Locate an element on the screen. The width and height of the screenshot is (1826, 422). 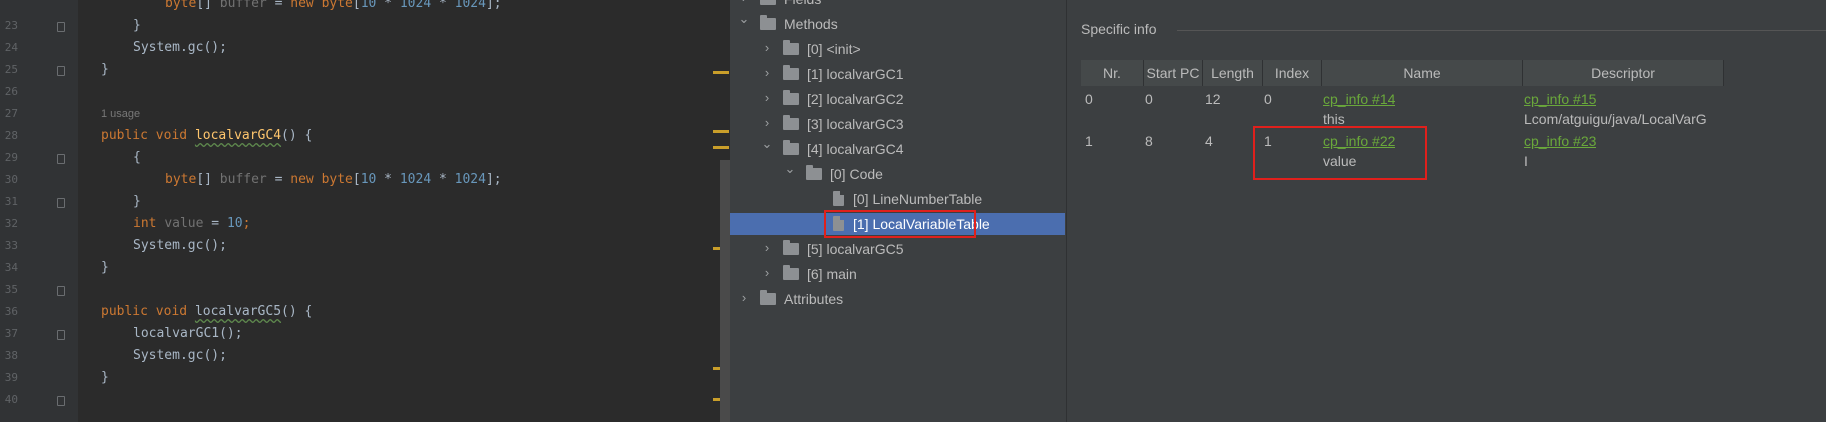
tree-node: [0] LineNumberTable is located at coordinates (898, 199).